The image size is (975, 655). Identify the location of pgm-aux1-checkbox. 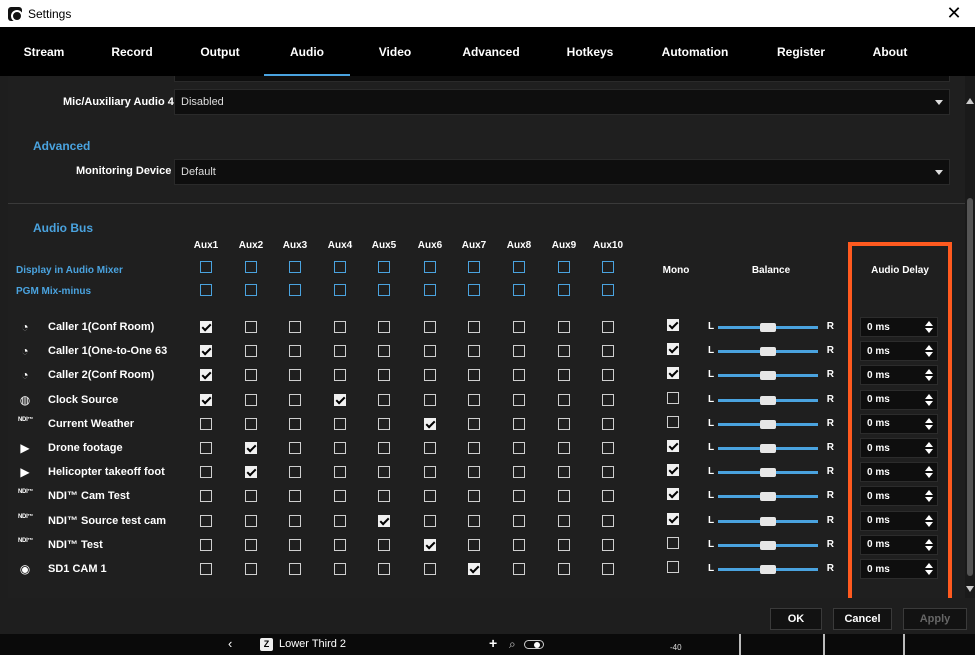
(206, 290).